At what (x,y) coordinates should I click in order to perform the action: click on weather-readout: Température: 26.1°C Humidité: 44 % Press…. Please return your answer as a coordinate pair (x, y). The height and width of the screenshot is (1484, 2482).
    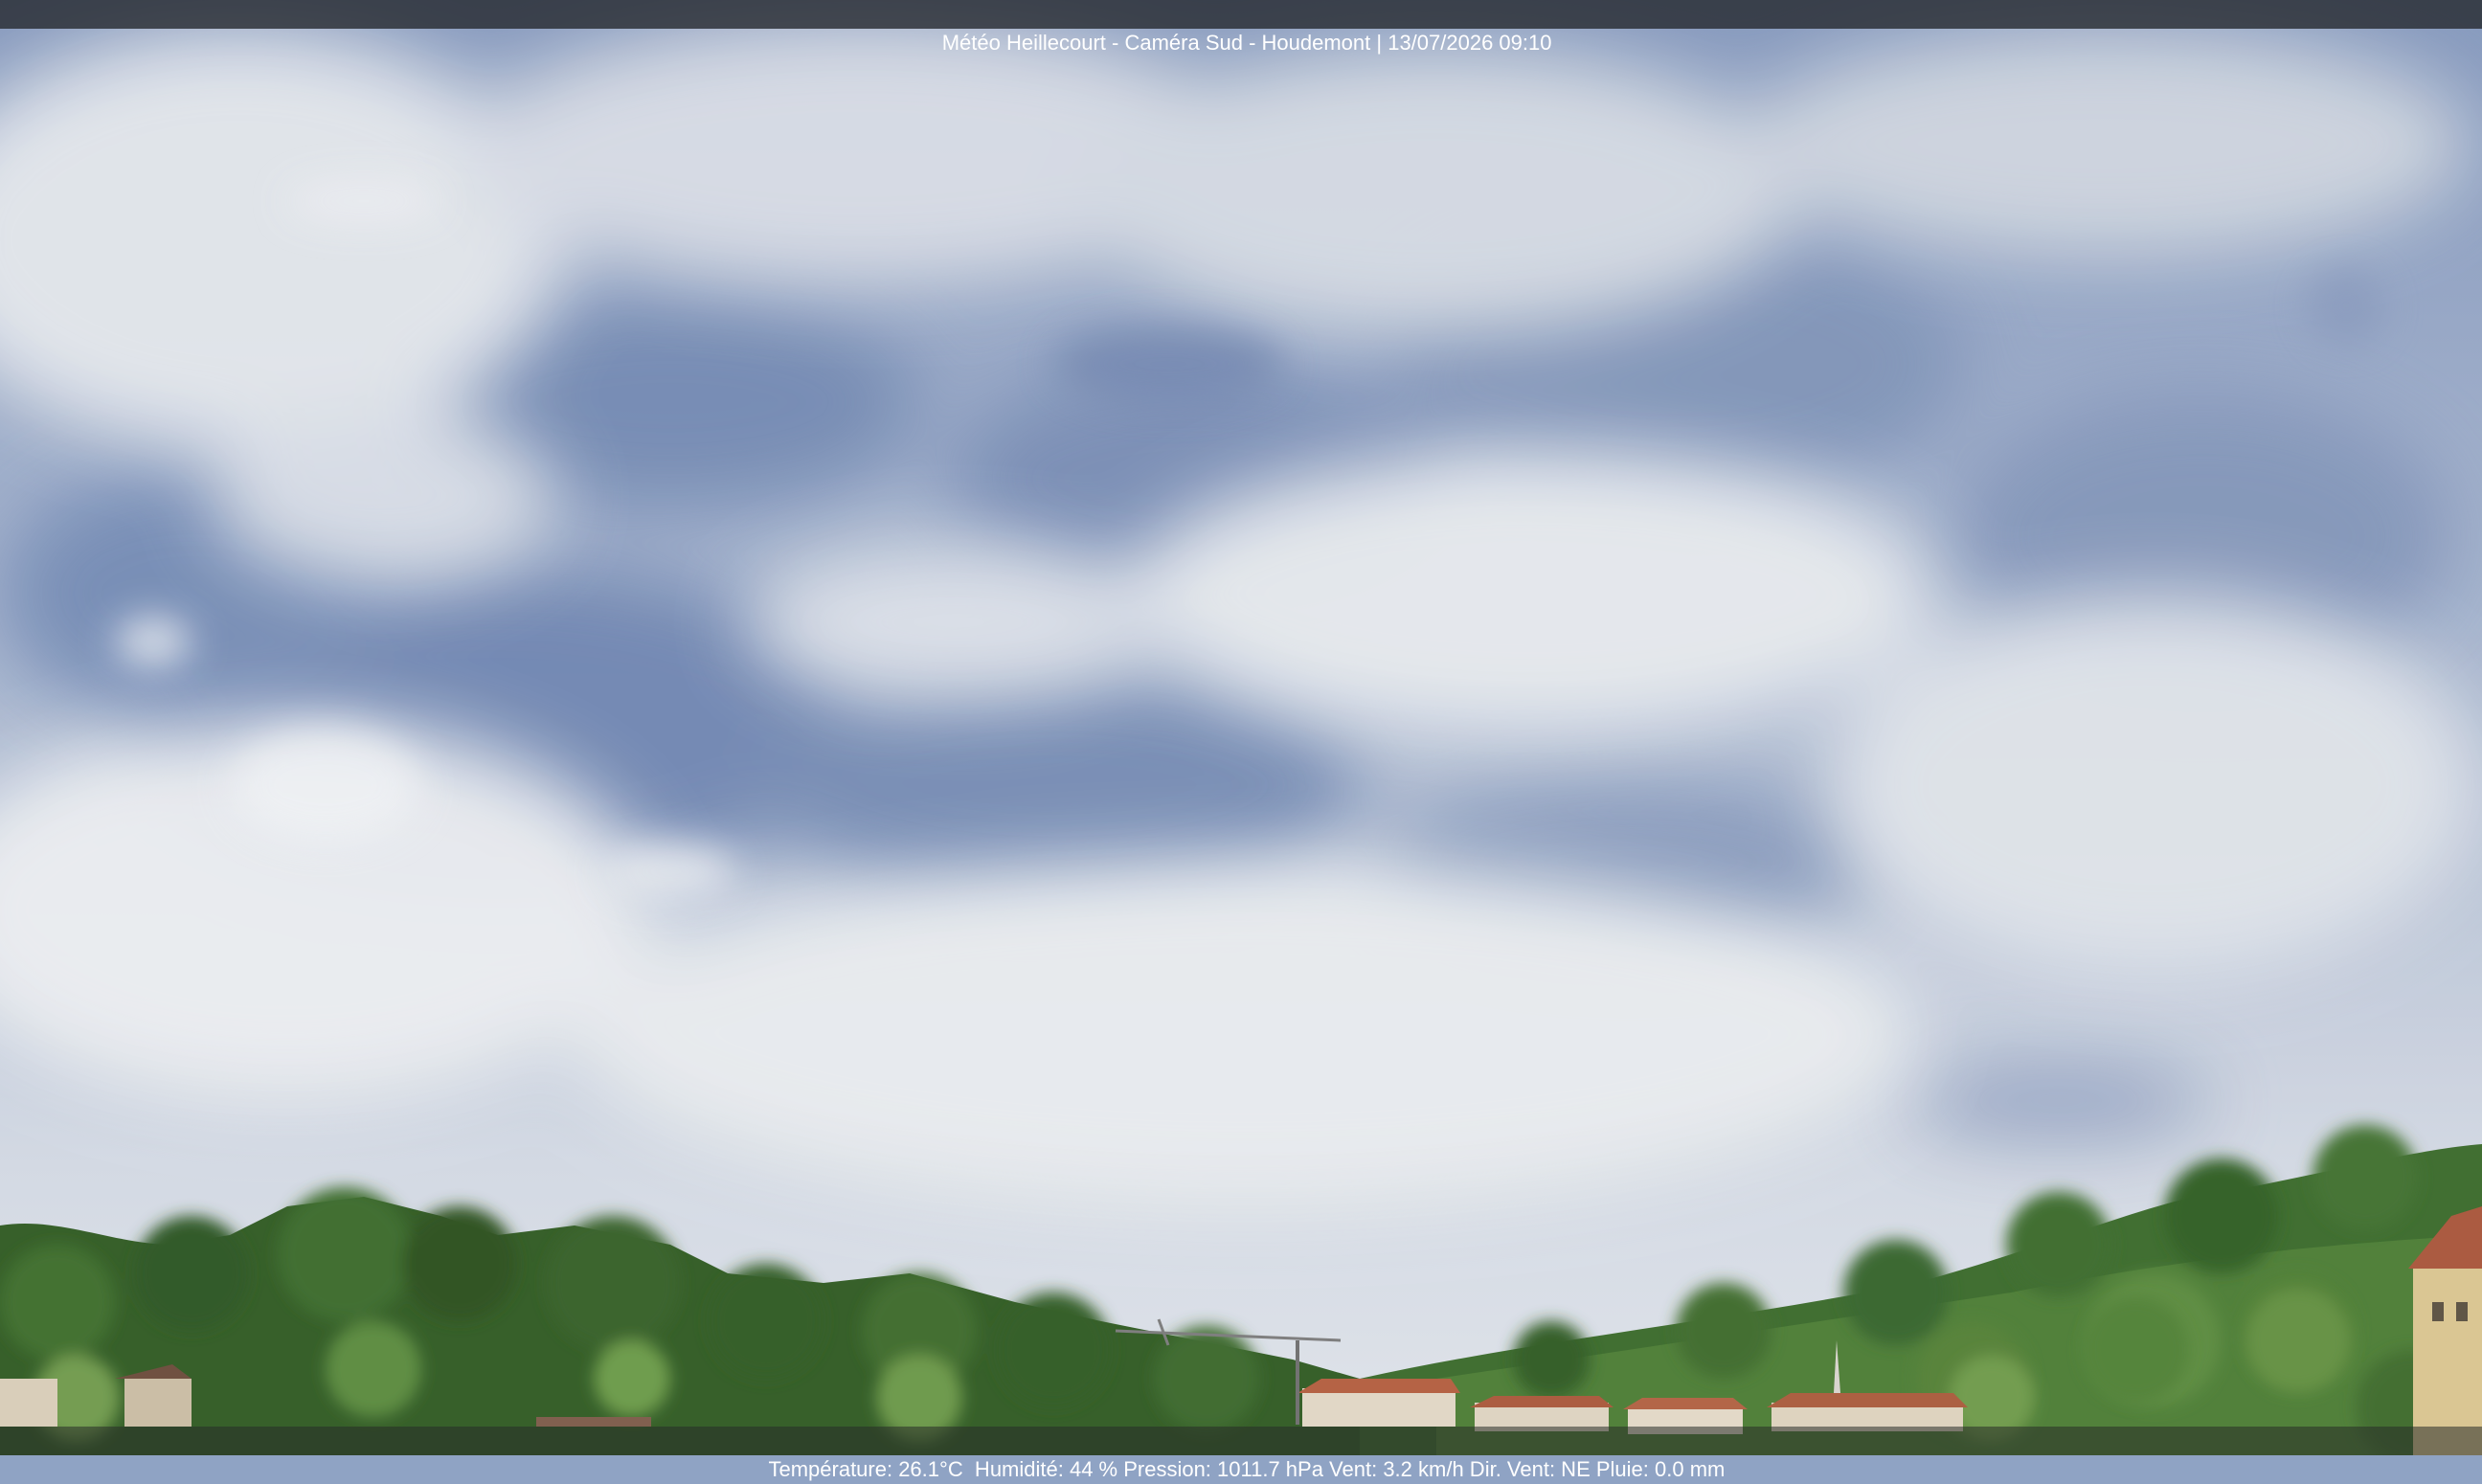
    Looking at the image, I should click on (1247, 1469).